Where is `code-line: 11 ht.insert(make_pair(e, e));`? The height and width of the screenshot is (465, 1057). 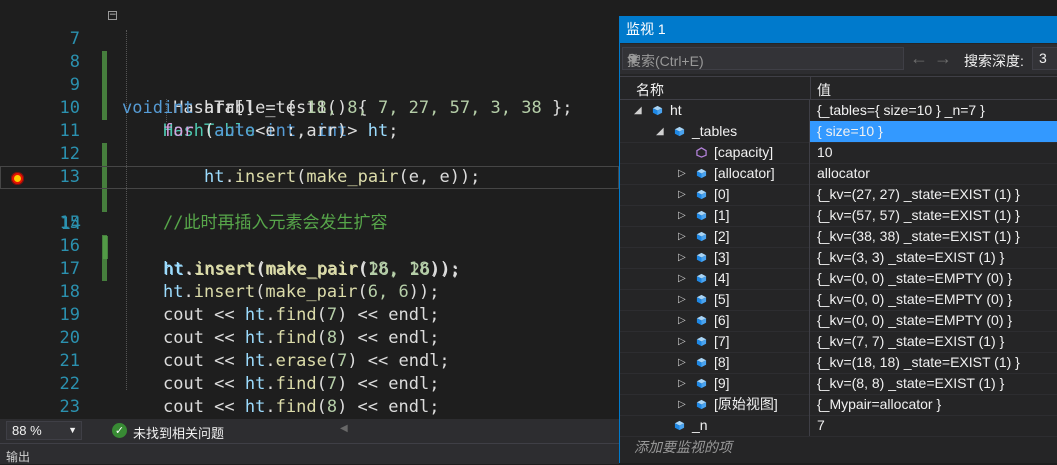 code-line: 11 ht.insert(make_pair(e, e)); is located at coordinates (309, 142).